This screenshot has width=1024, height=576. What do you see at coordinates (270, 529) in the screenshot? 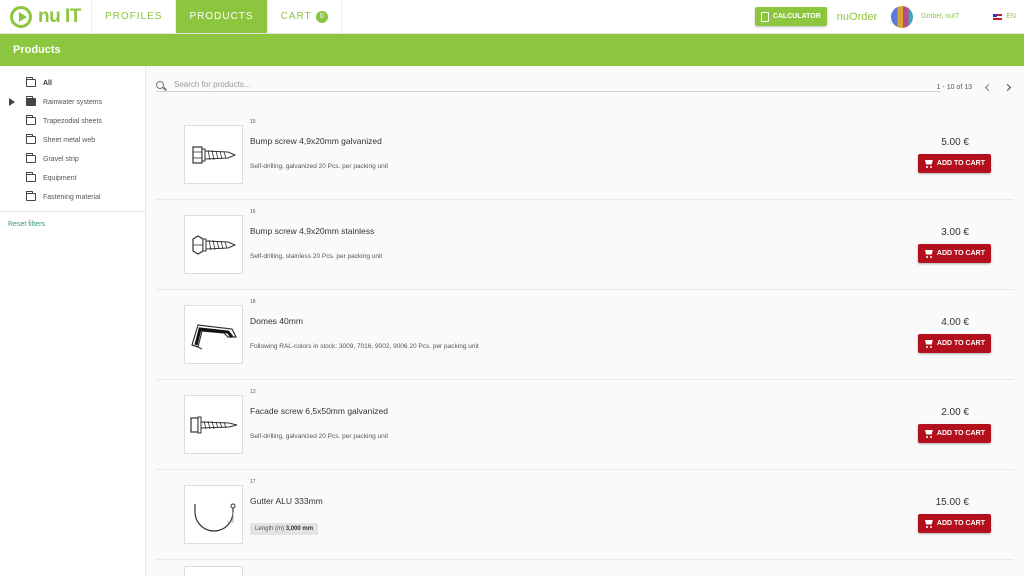
I see `length-chip-label: Length (m)` at bounding box center [270, 529].